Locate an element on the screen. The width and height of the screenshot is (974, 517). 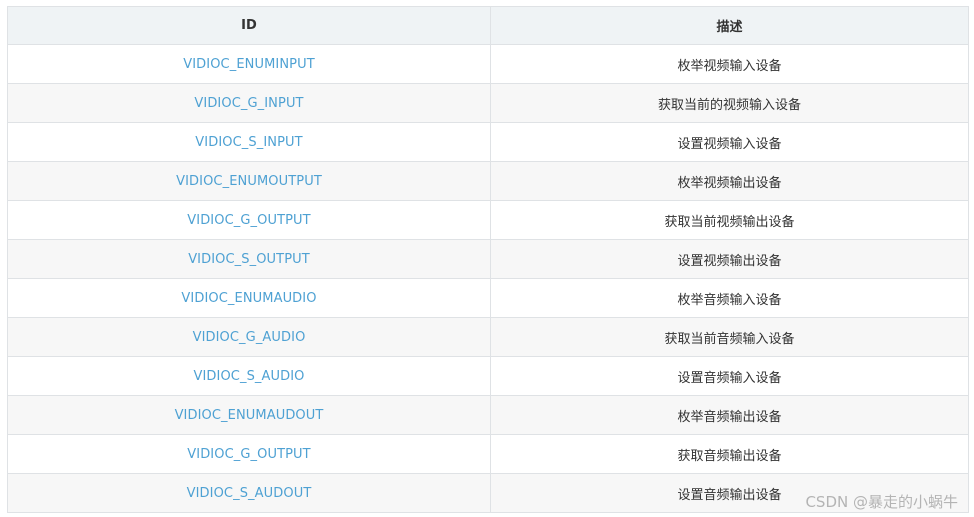
table-row: VIDIOC_S_OUTPUT 设置视频输出设备 is located at coordinates (488, 259).